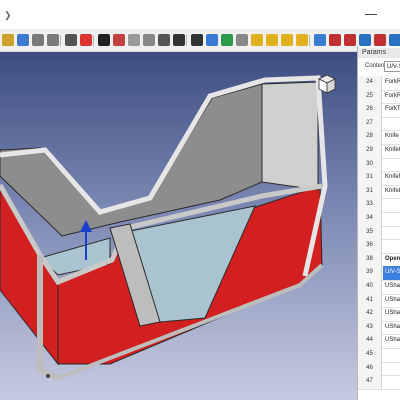 This screenshot has width=400, height=400. What do you see at coordinates (370, 205) in the screenshot?
I see `row-number: 33` at bounding box center [370, 205].